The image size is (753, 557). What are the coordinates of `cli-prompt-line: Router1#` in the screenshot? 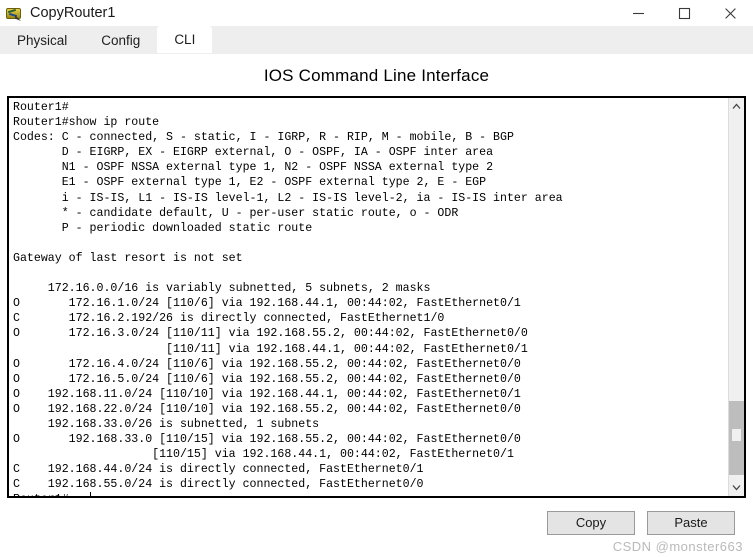 It's located at (370, 494).